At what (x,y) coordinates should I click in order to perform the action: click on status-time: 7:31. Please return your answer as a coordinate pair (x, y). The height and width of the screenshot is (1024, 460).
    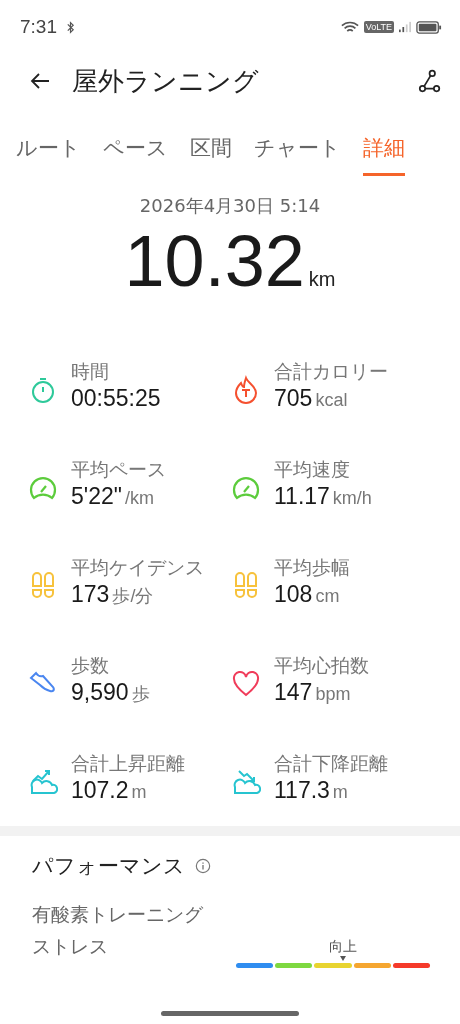
    Looking at the image, I should click on (38, 27).